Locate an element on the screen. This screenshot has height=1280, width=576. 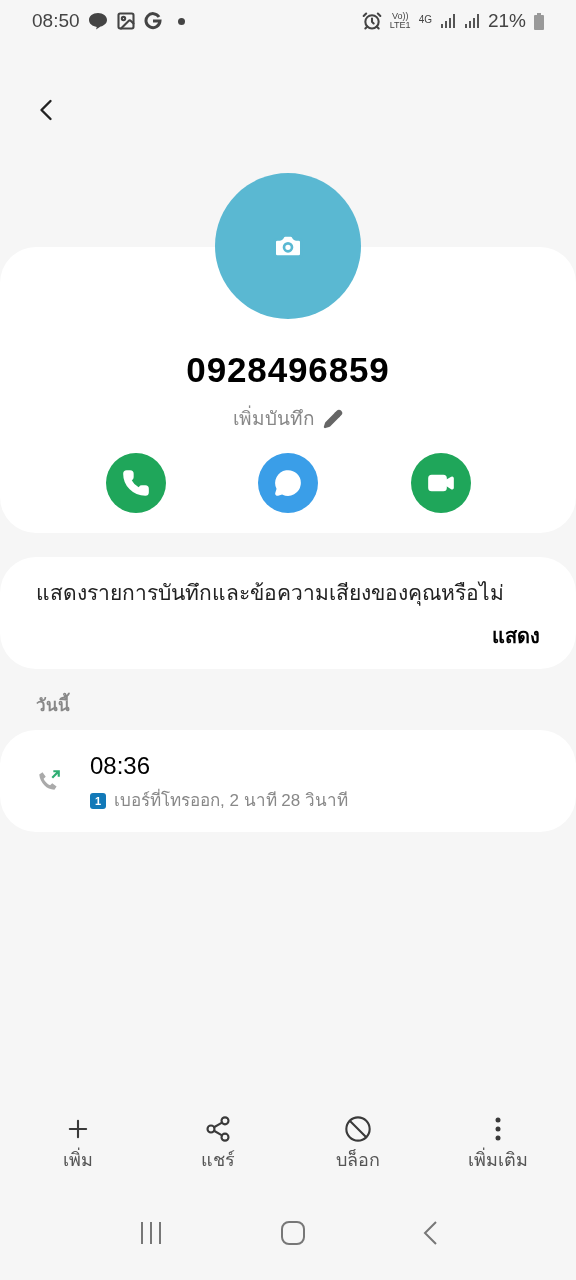
sim-badge: 1 is located at coordinates (98, 801).